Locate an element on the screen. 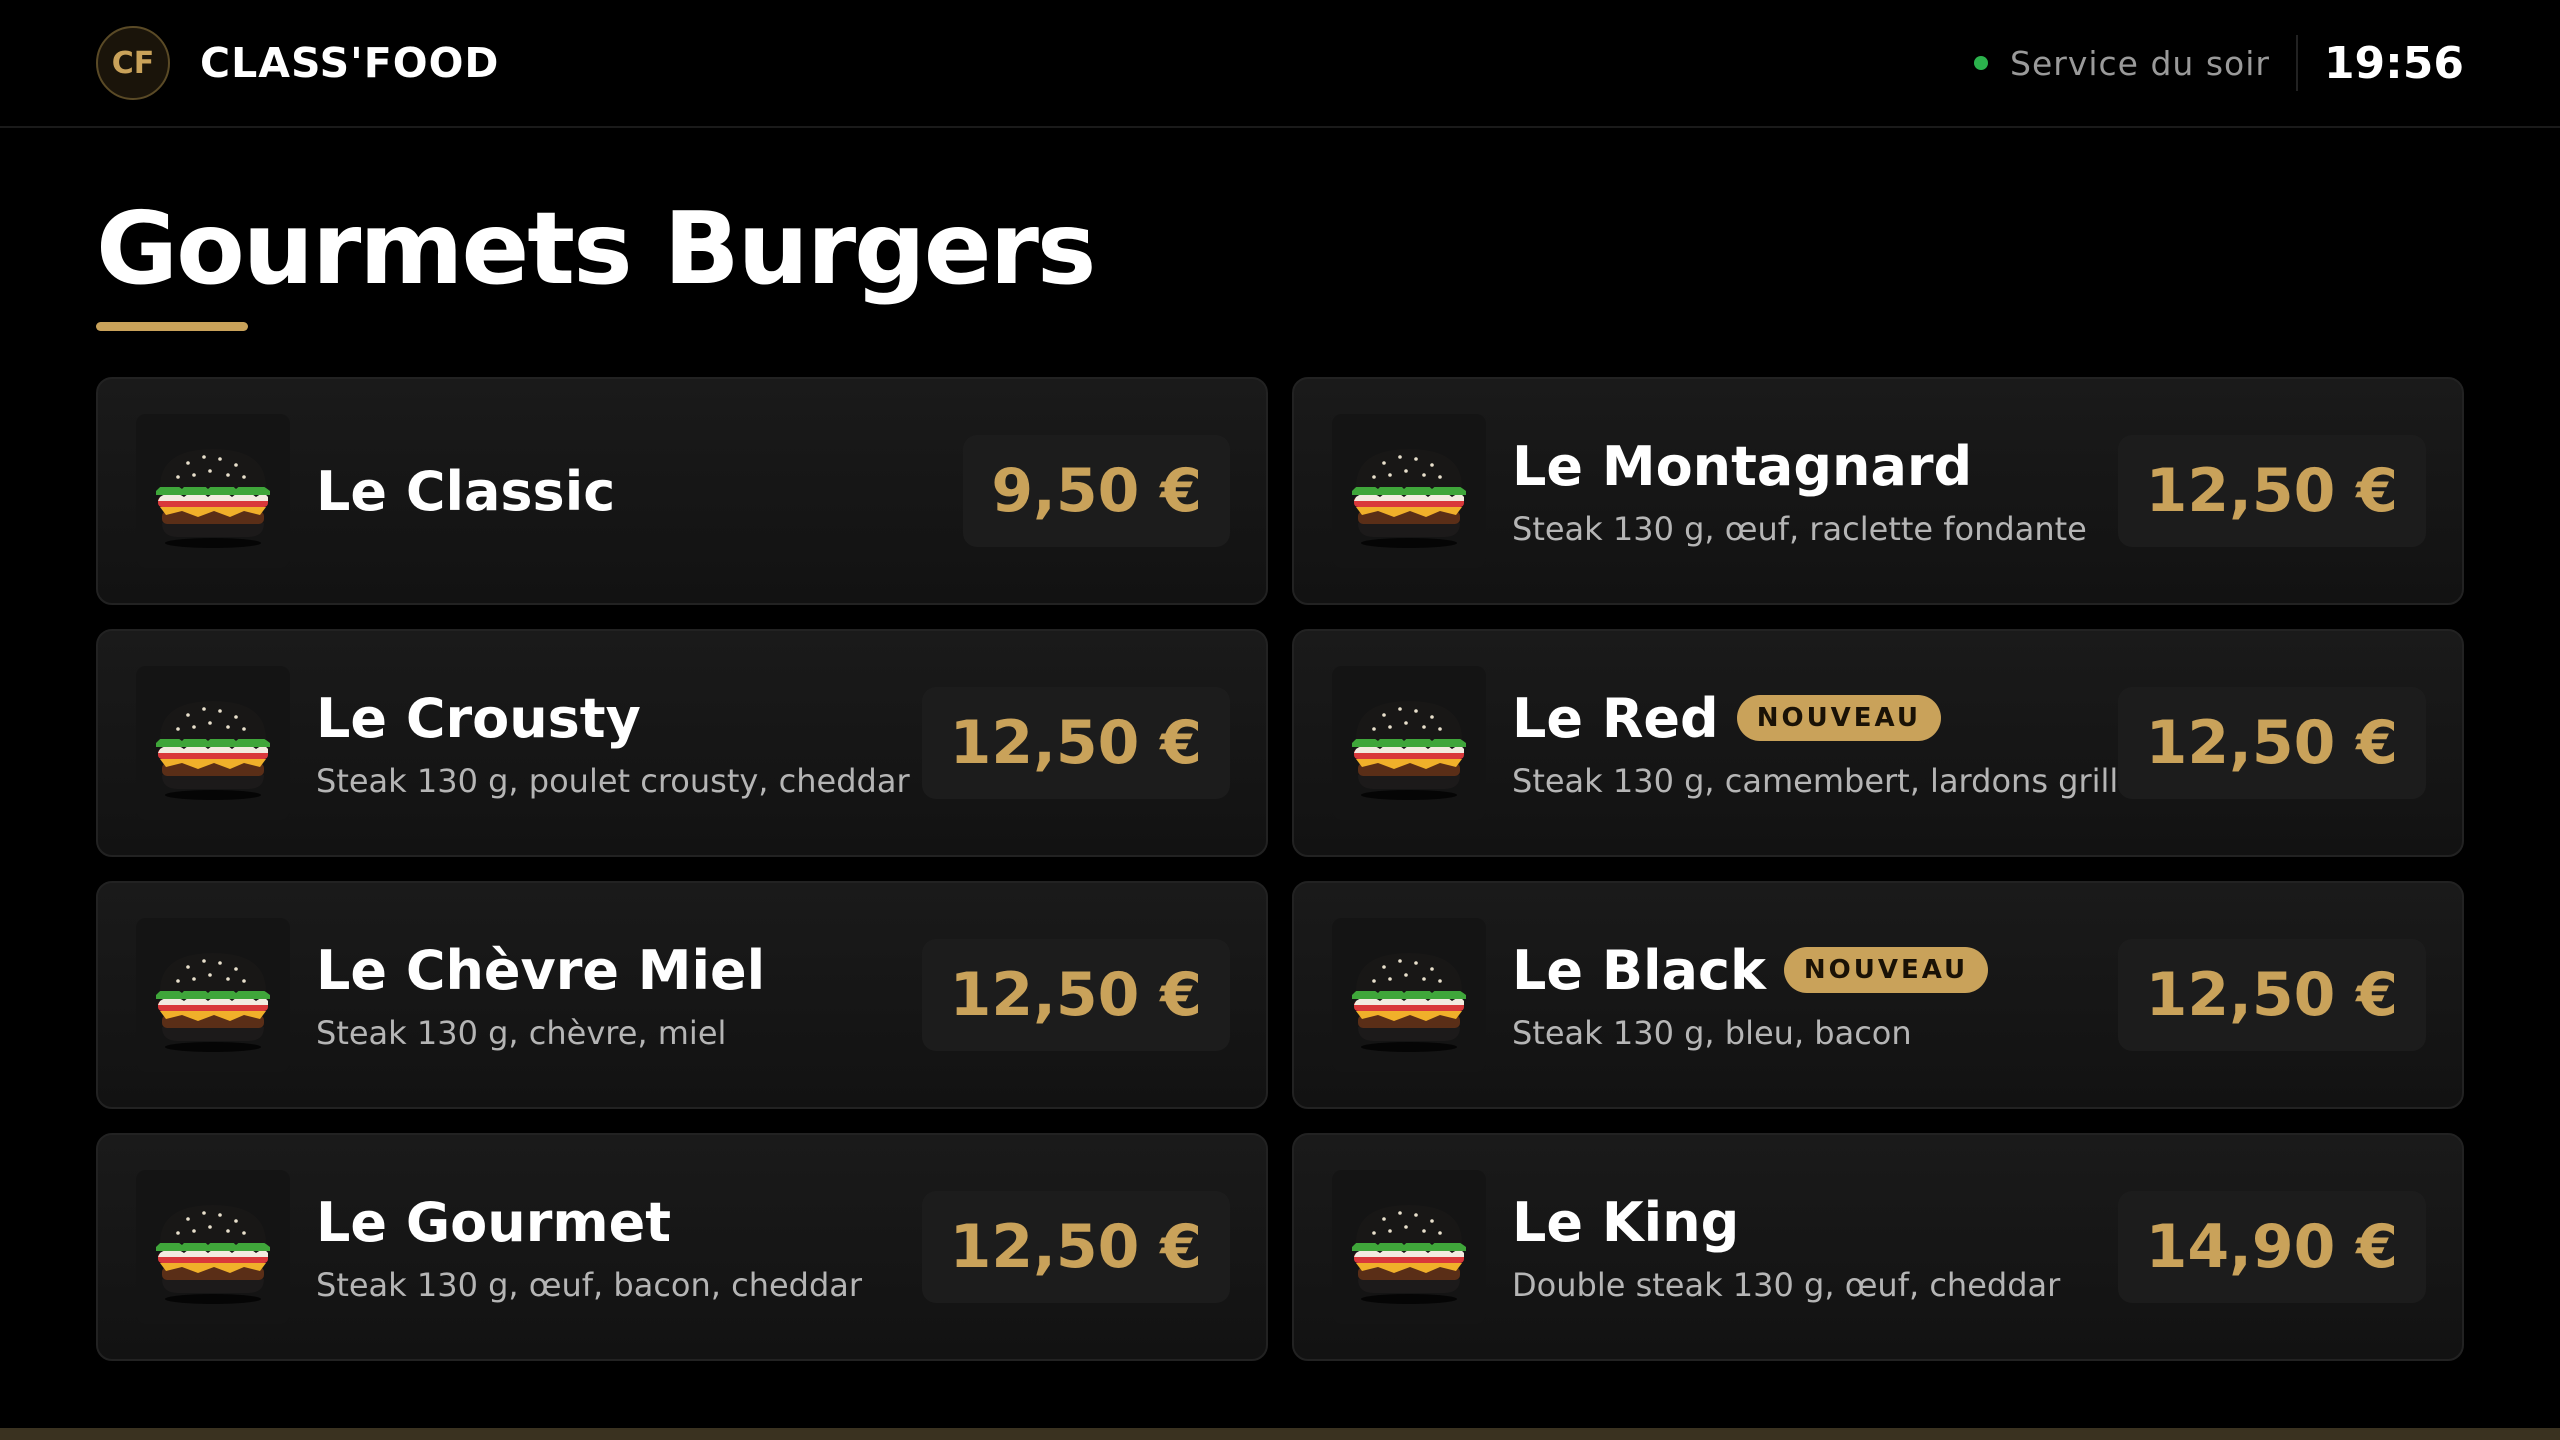 Image resolution: width=2560 pixels, height=1440 pixels. menu-item-name-row: Le King is located at coordinates (1815, 1222).